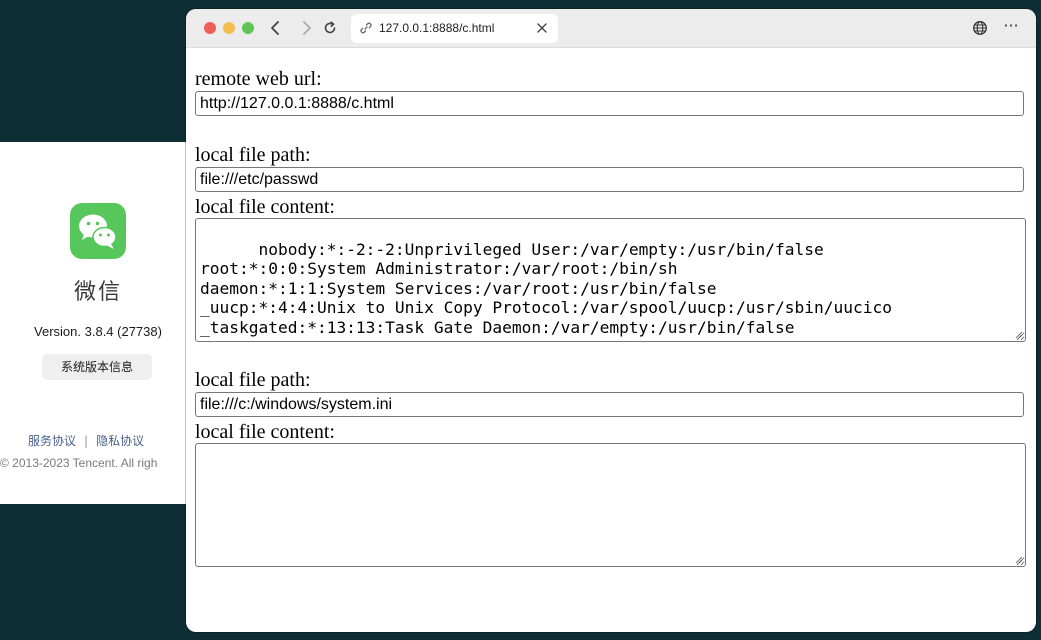  Describe the element at coordinates (609, 179) in the screenshot. I see `local-file-path-input` at that location.